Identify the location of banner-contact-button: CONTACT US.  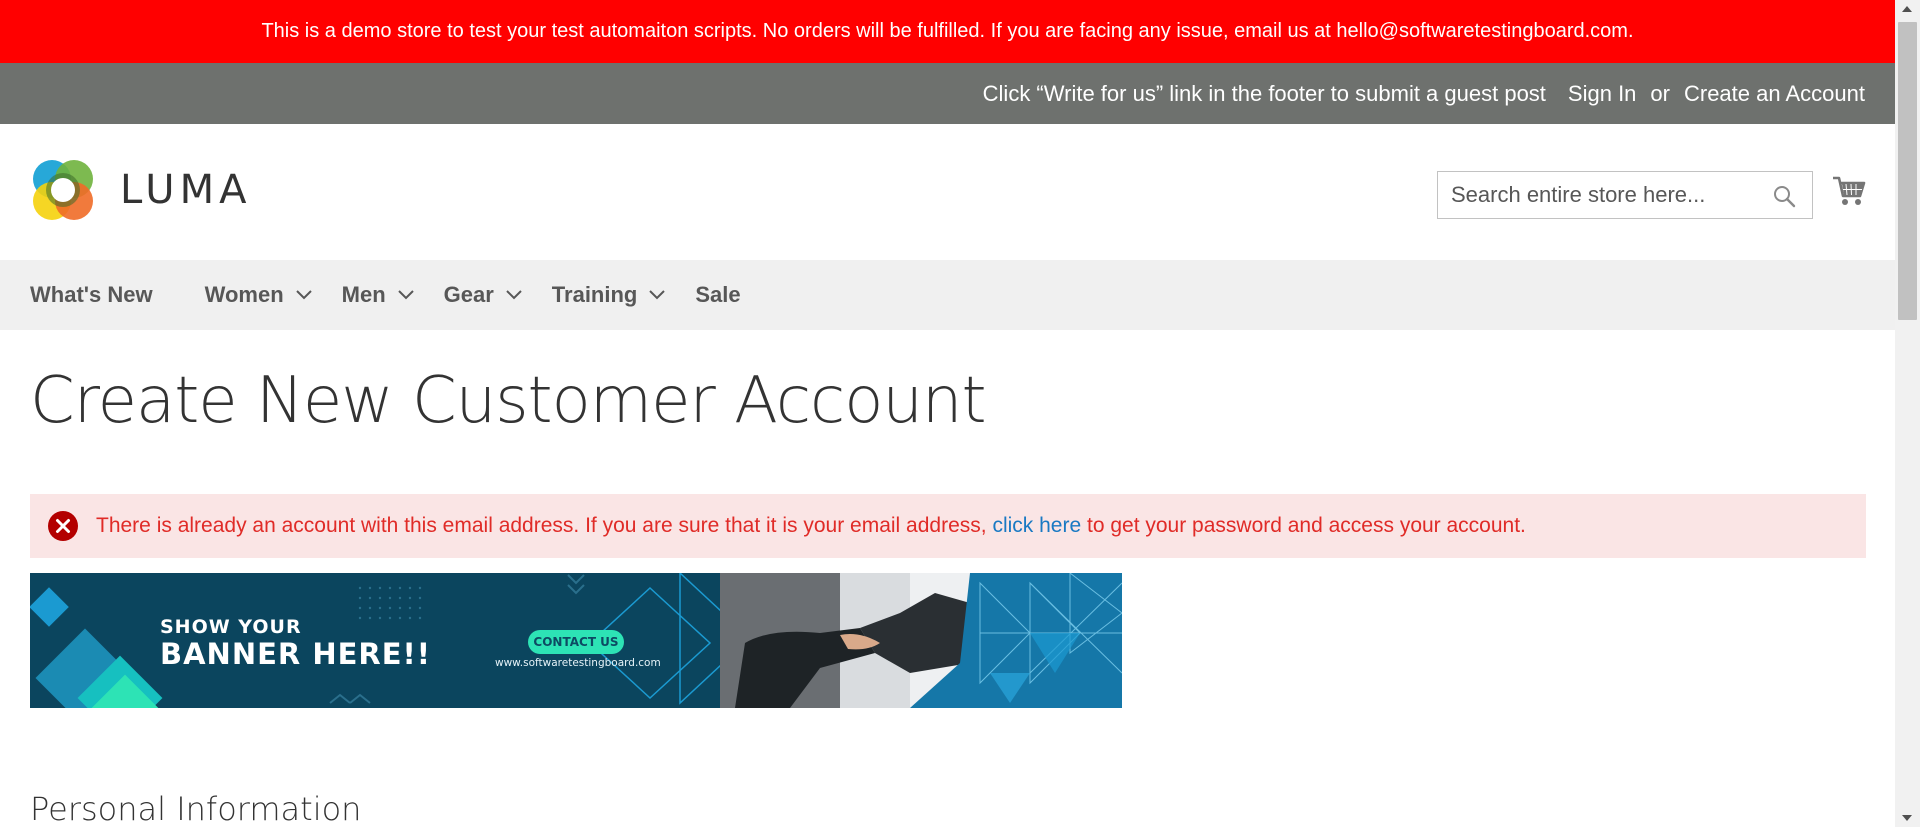
(576, 642).